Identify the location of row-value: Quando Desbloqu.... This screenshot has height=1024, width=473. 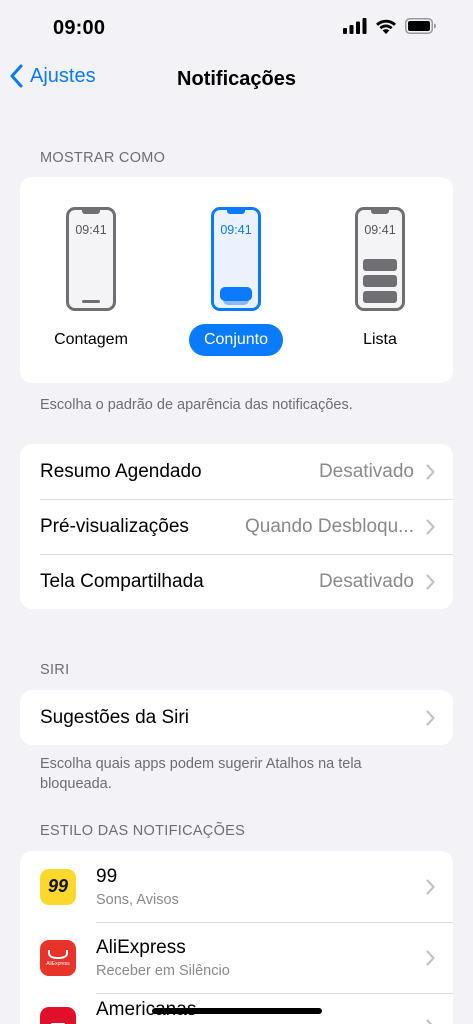
(329, 526).